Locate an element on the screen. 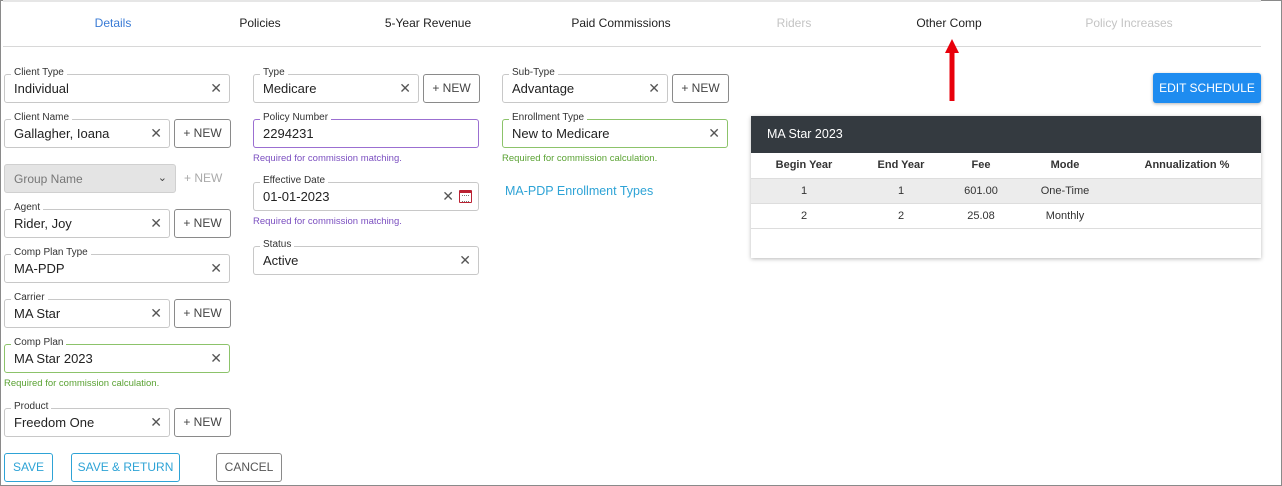 Image resolution: width=1282 pixels, height=486 pixels. new-agent-button: + NEW is located at coordinates (202, 223).